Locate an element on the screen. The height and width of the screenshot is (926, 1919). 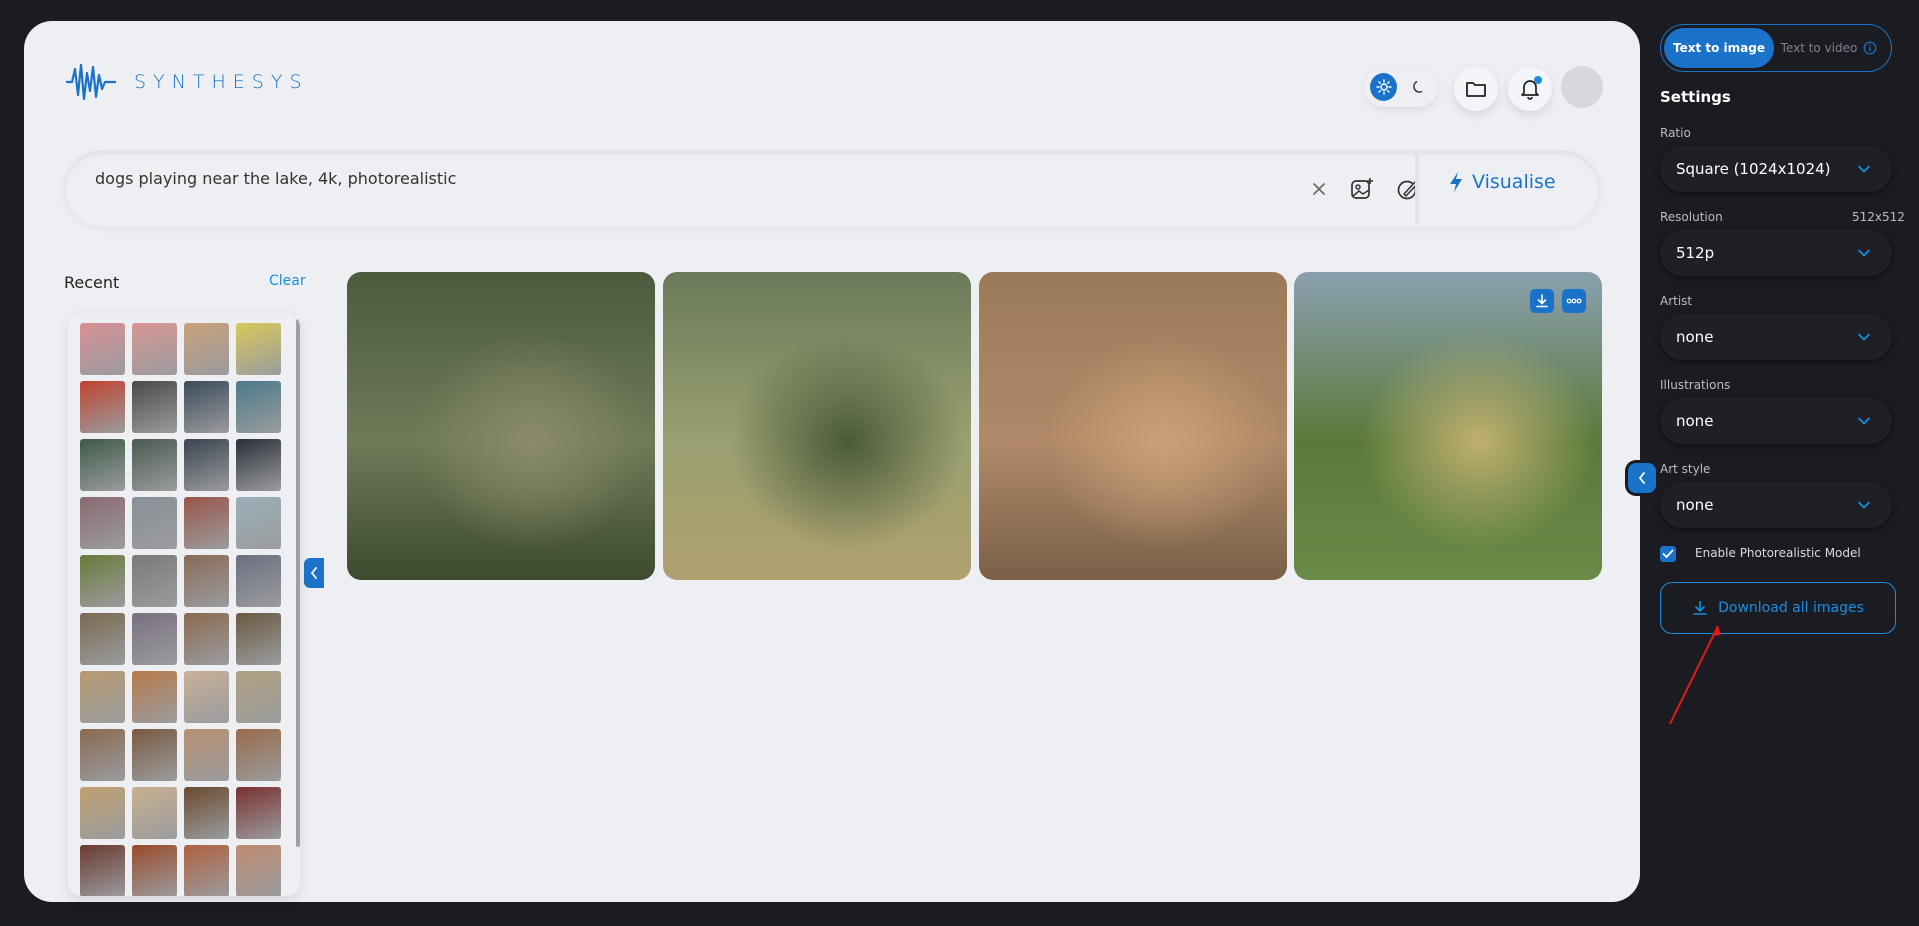
resolution-select: 512p is located at coordinates (1776, 253).